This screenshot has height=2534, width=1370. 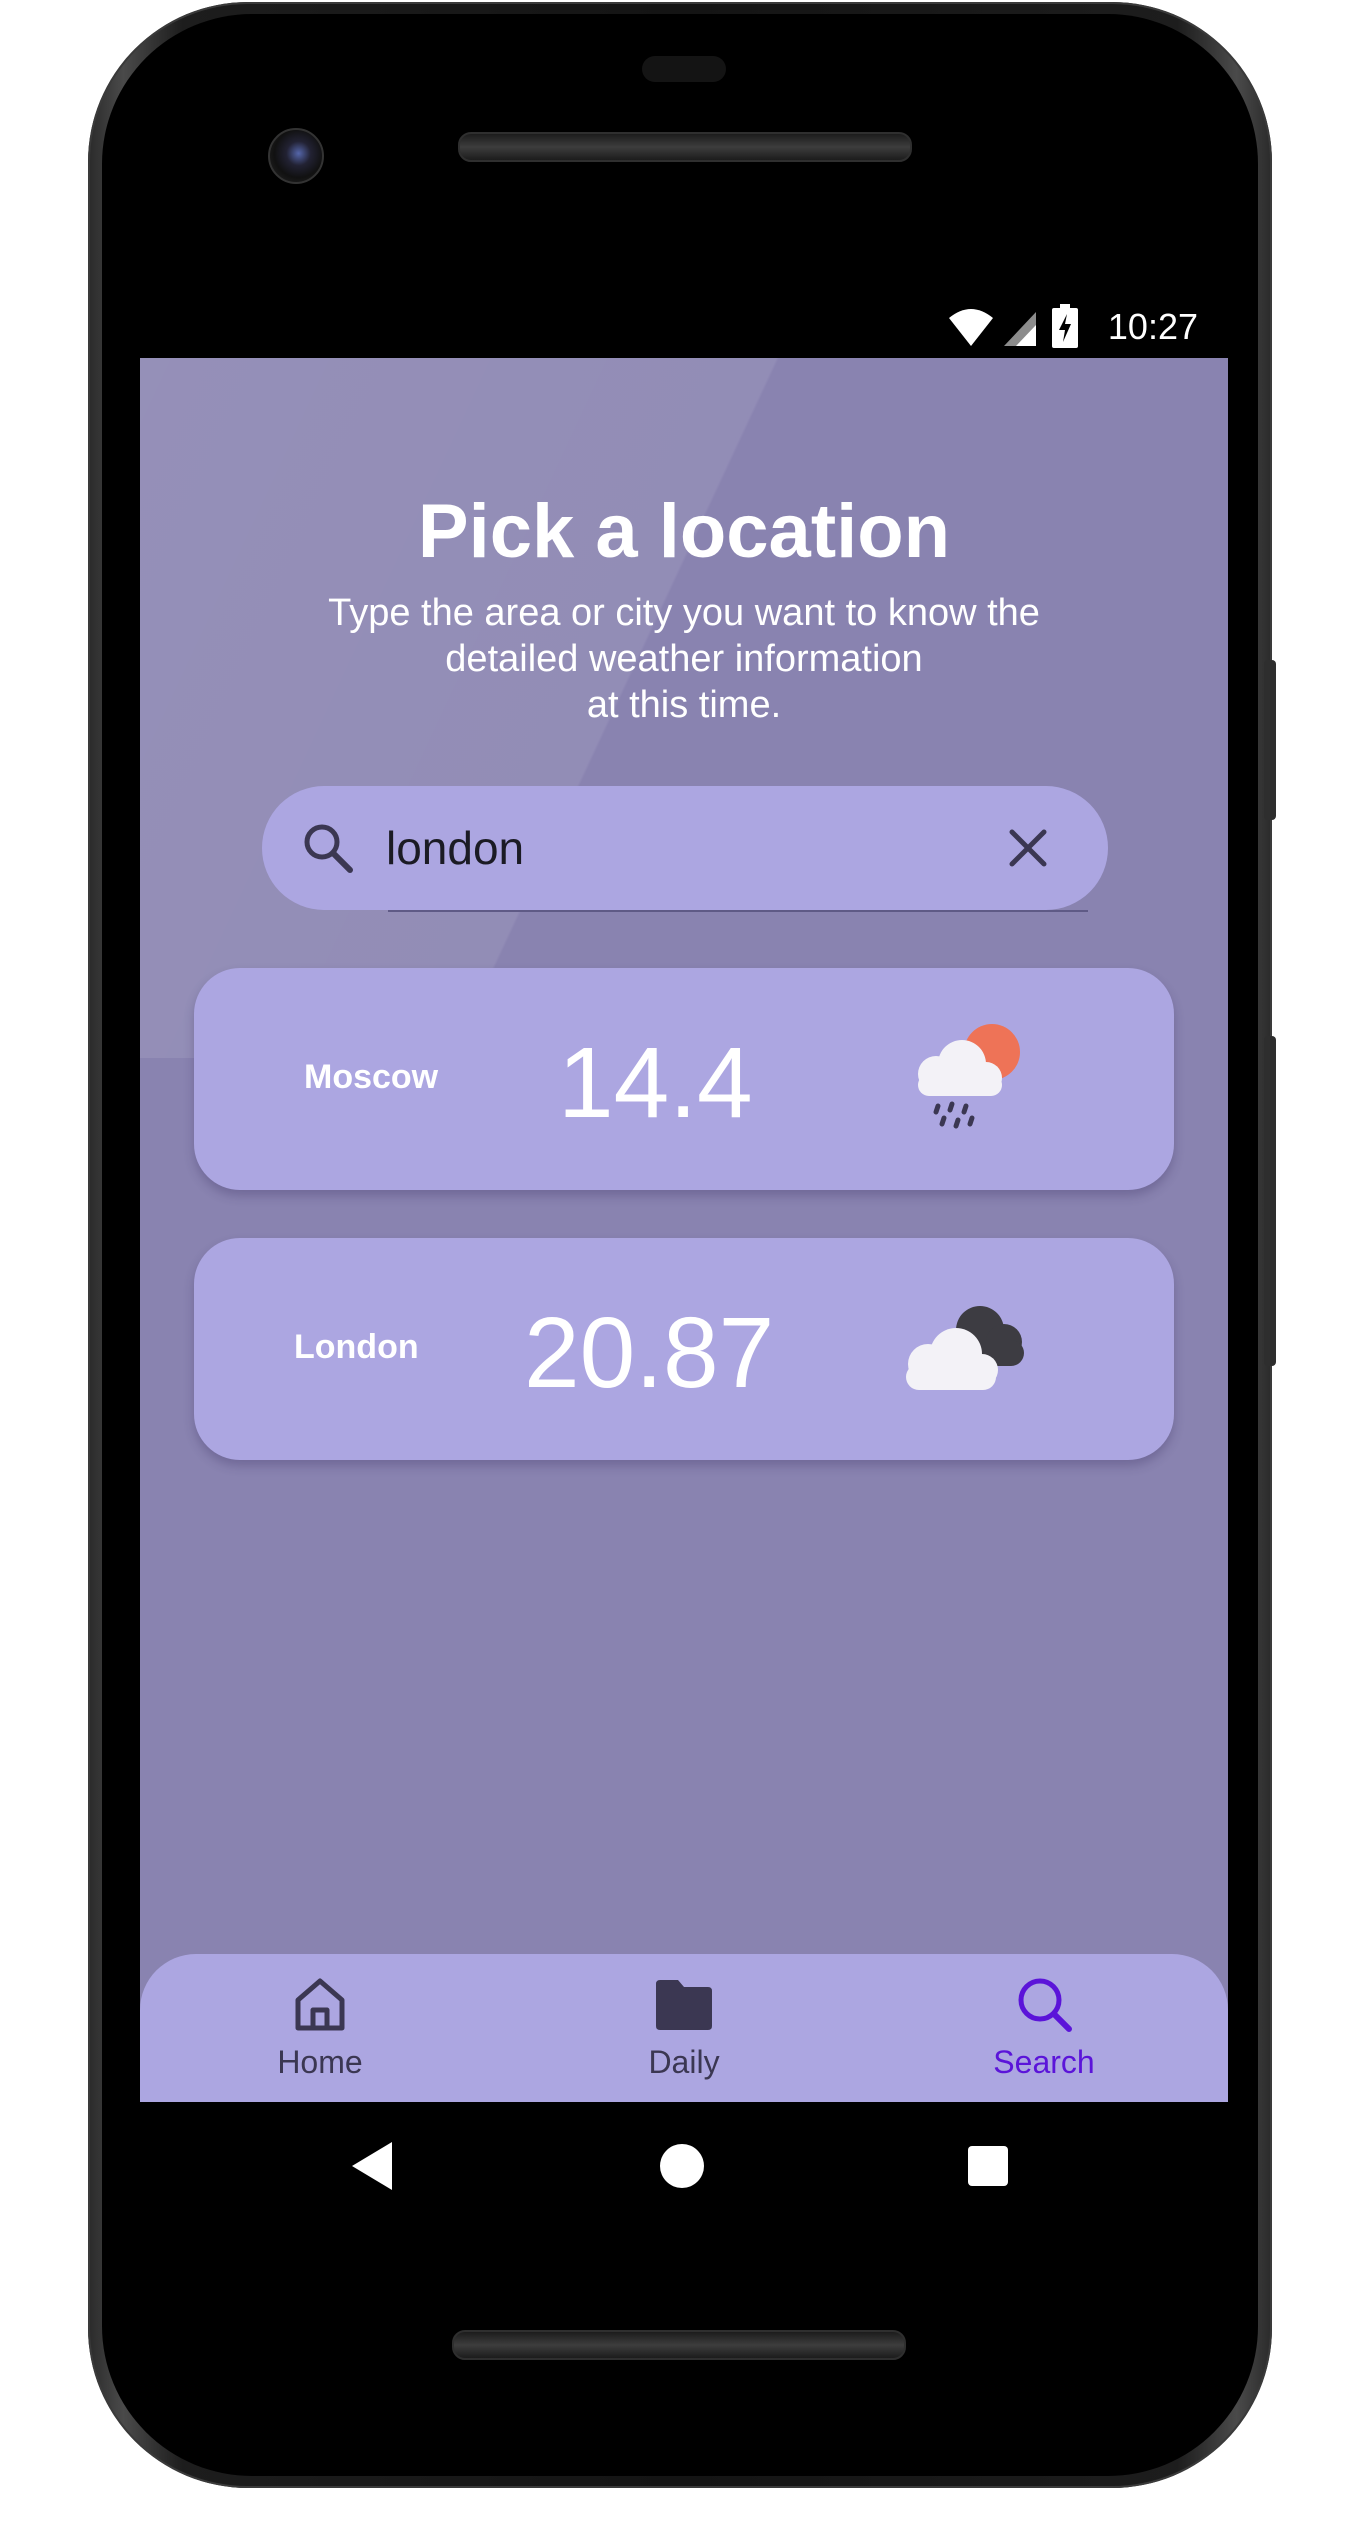 I want to click on earpiece-speaker, so click(x=685, y=147).